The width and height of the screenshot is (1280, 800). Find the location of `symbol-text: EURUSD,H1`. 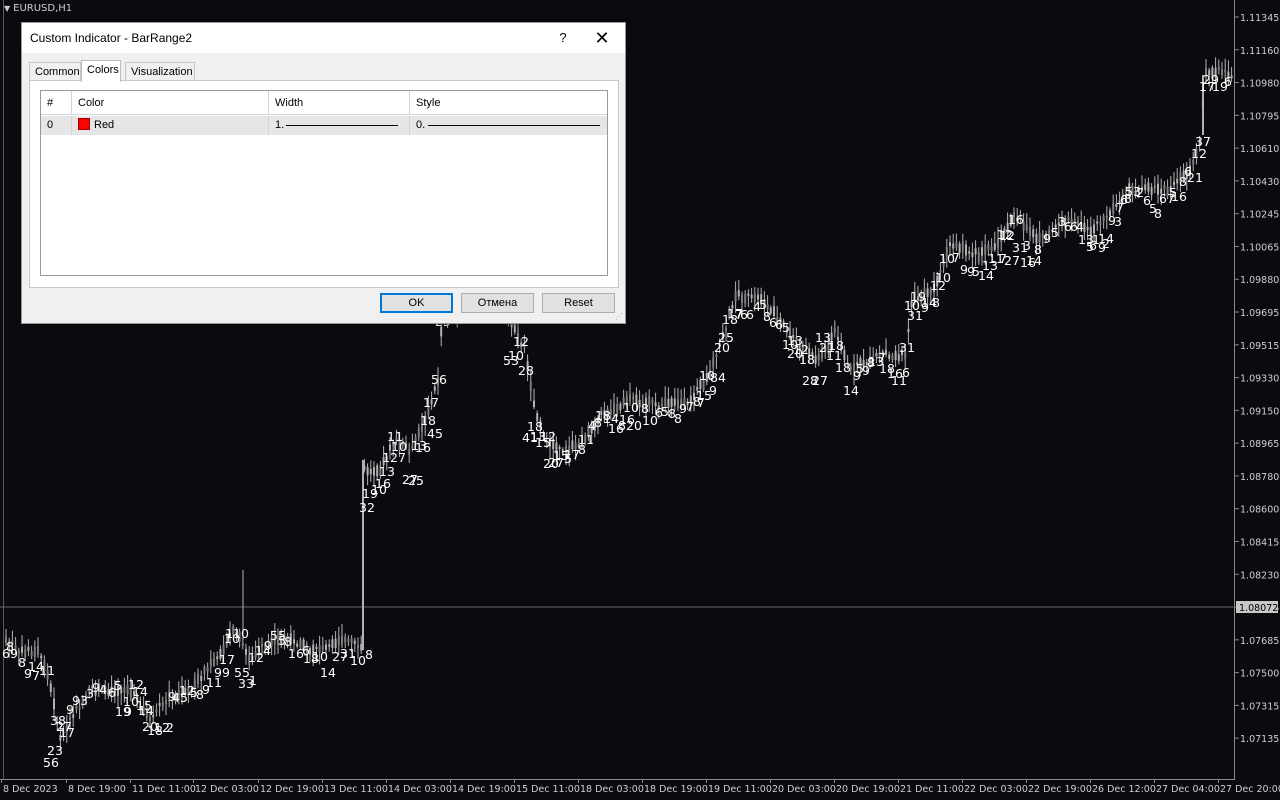

symbol-text: EURUSD,H1 is located at coordinates (43, 8).